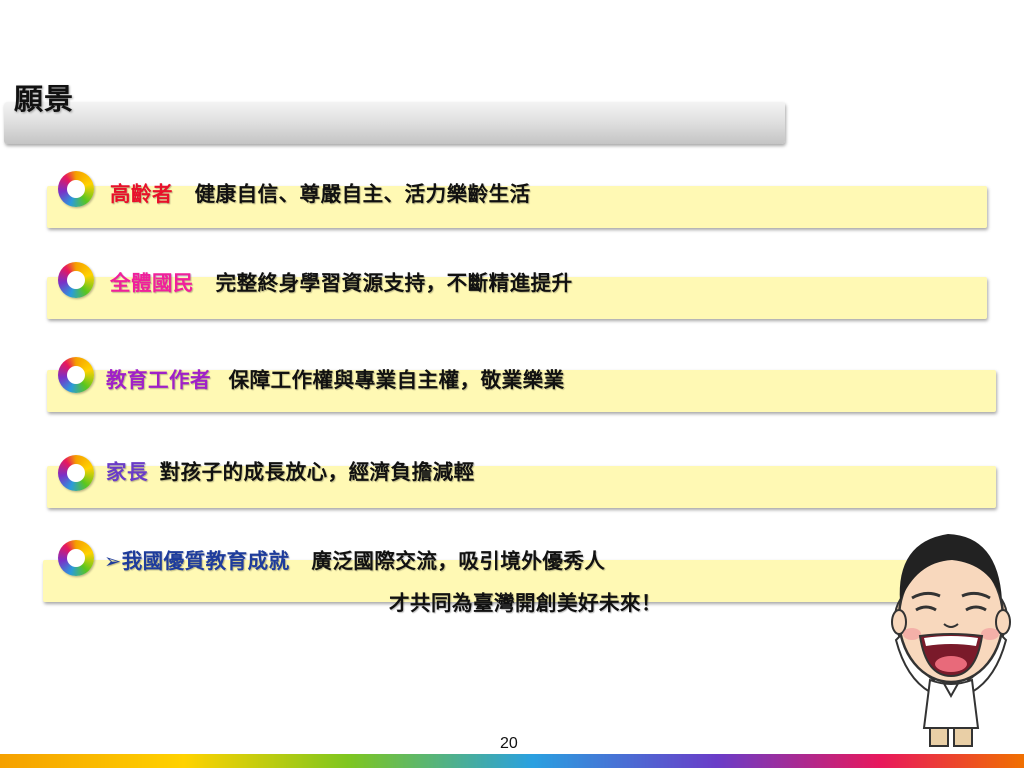 This screenshot has height=768, width=1024. I want to click on item-description-line2: 才共同為臺灣開創美好未來！, so click(525, 603).